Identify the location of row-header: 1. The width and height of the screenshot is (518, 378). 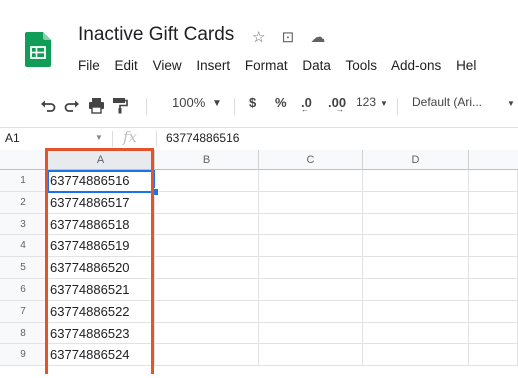
(23, 181).